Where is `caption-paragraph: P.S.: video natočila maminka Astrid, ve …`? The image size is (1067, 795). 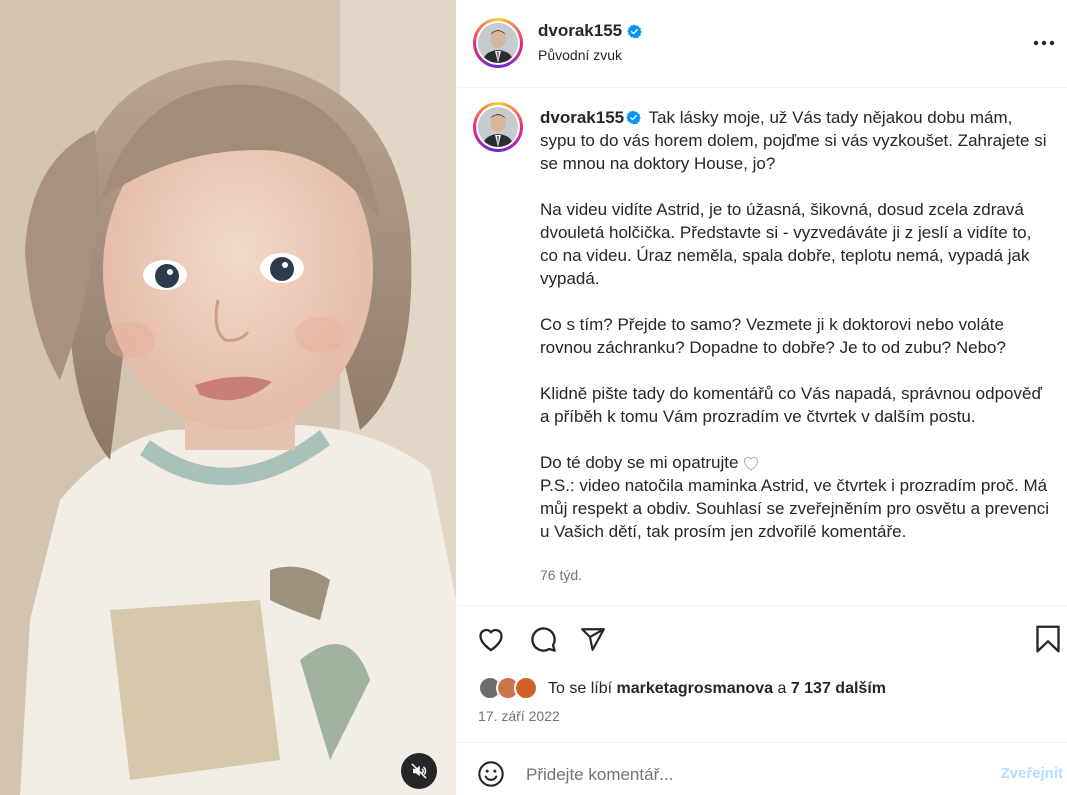 caption-paragraph: P.S.: video natočila maminka Astrid, ve … is located at coordinates (795, 508).